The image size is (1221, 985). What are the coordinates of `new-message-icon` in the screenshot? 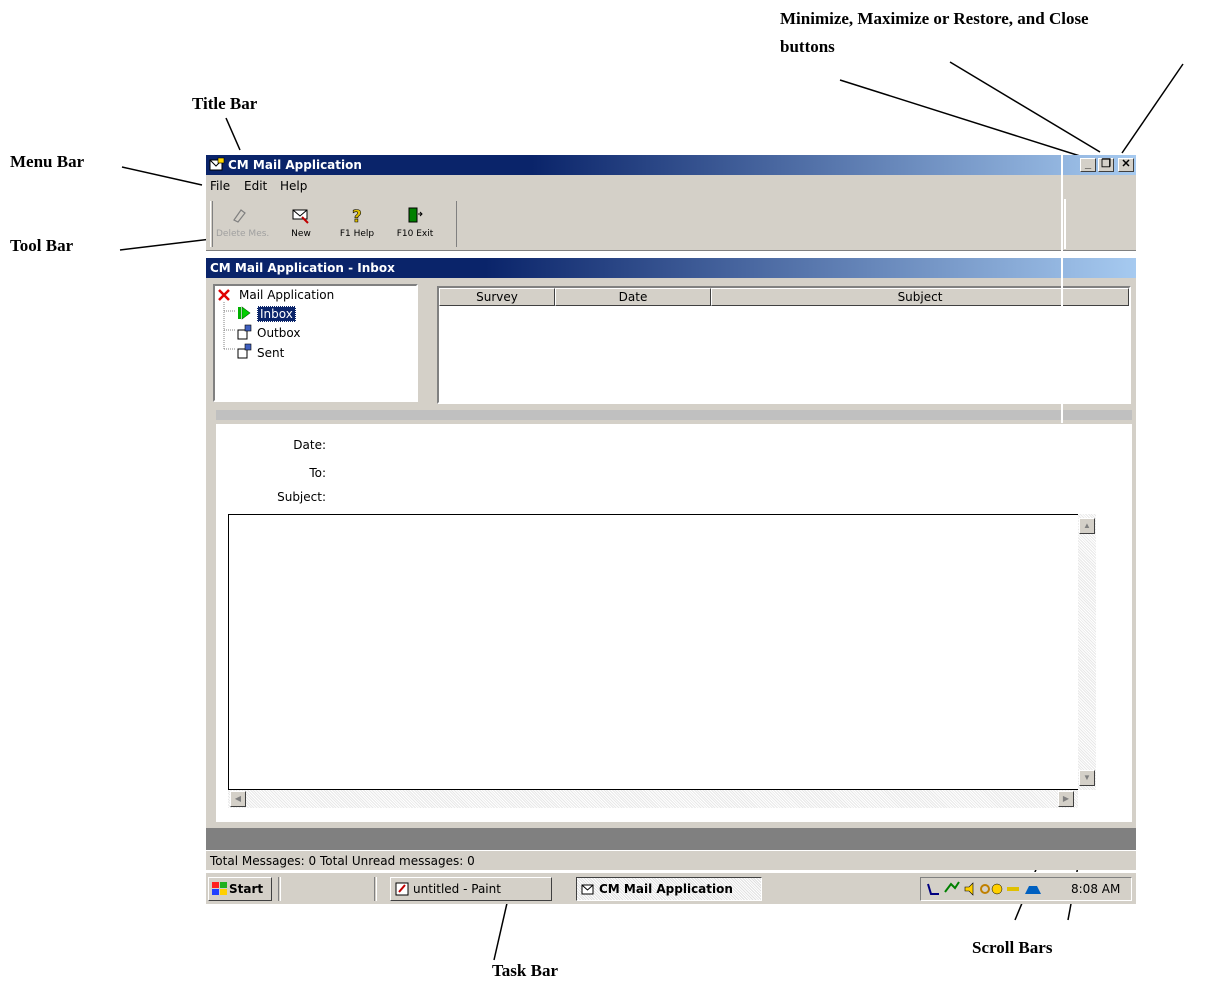 It's located at (300, 216).